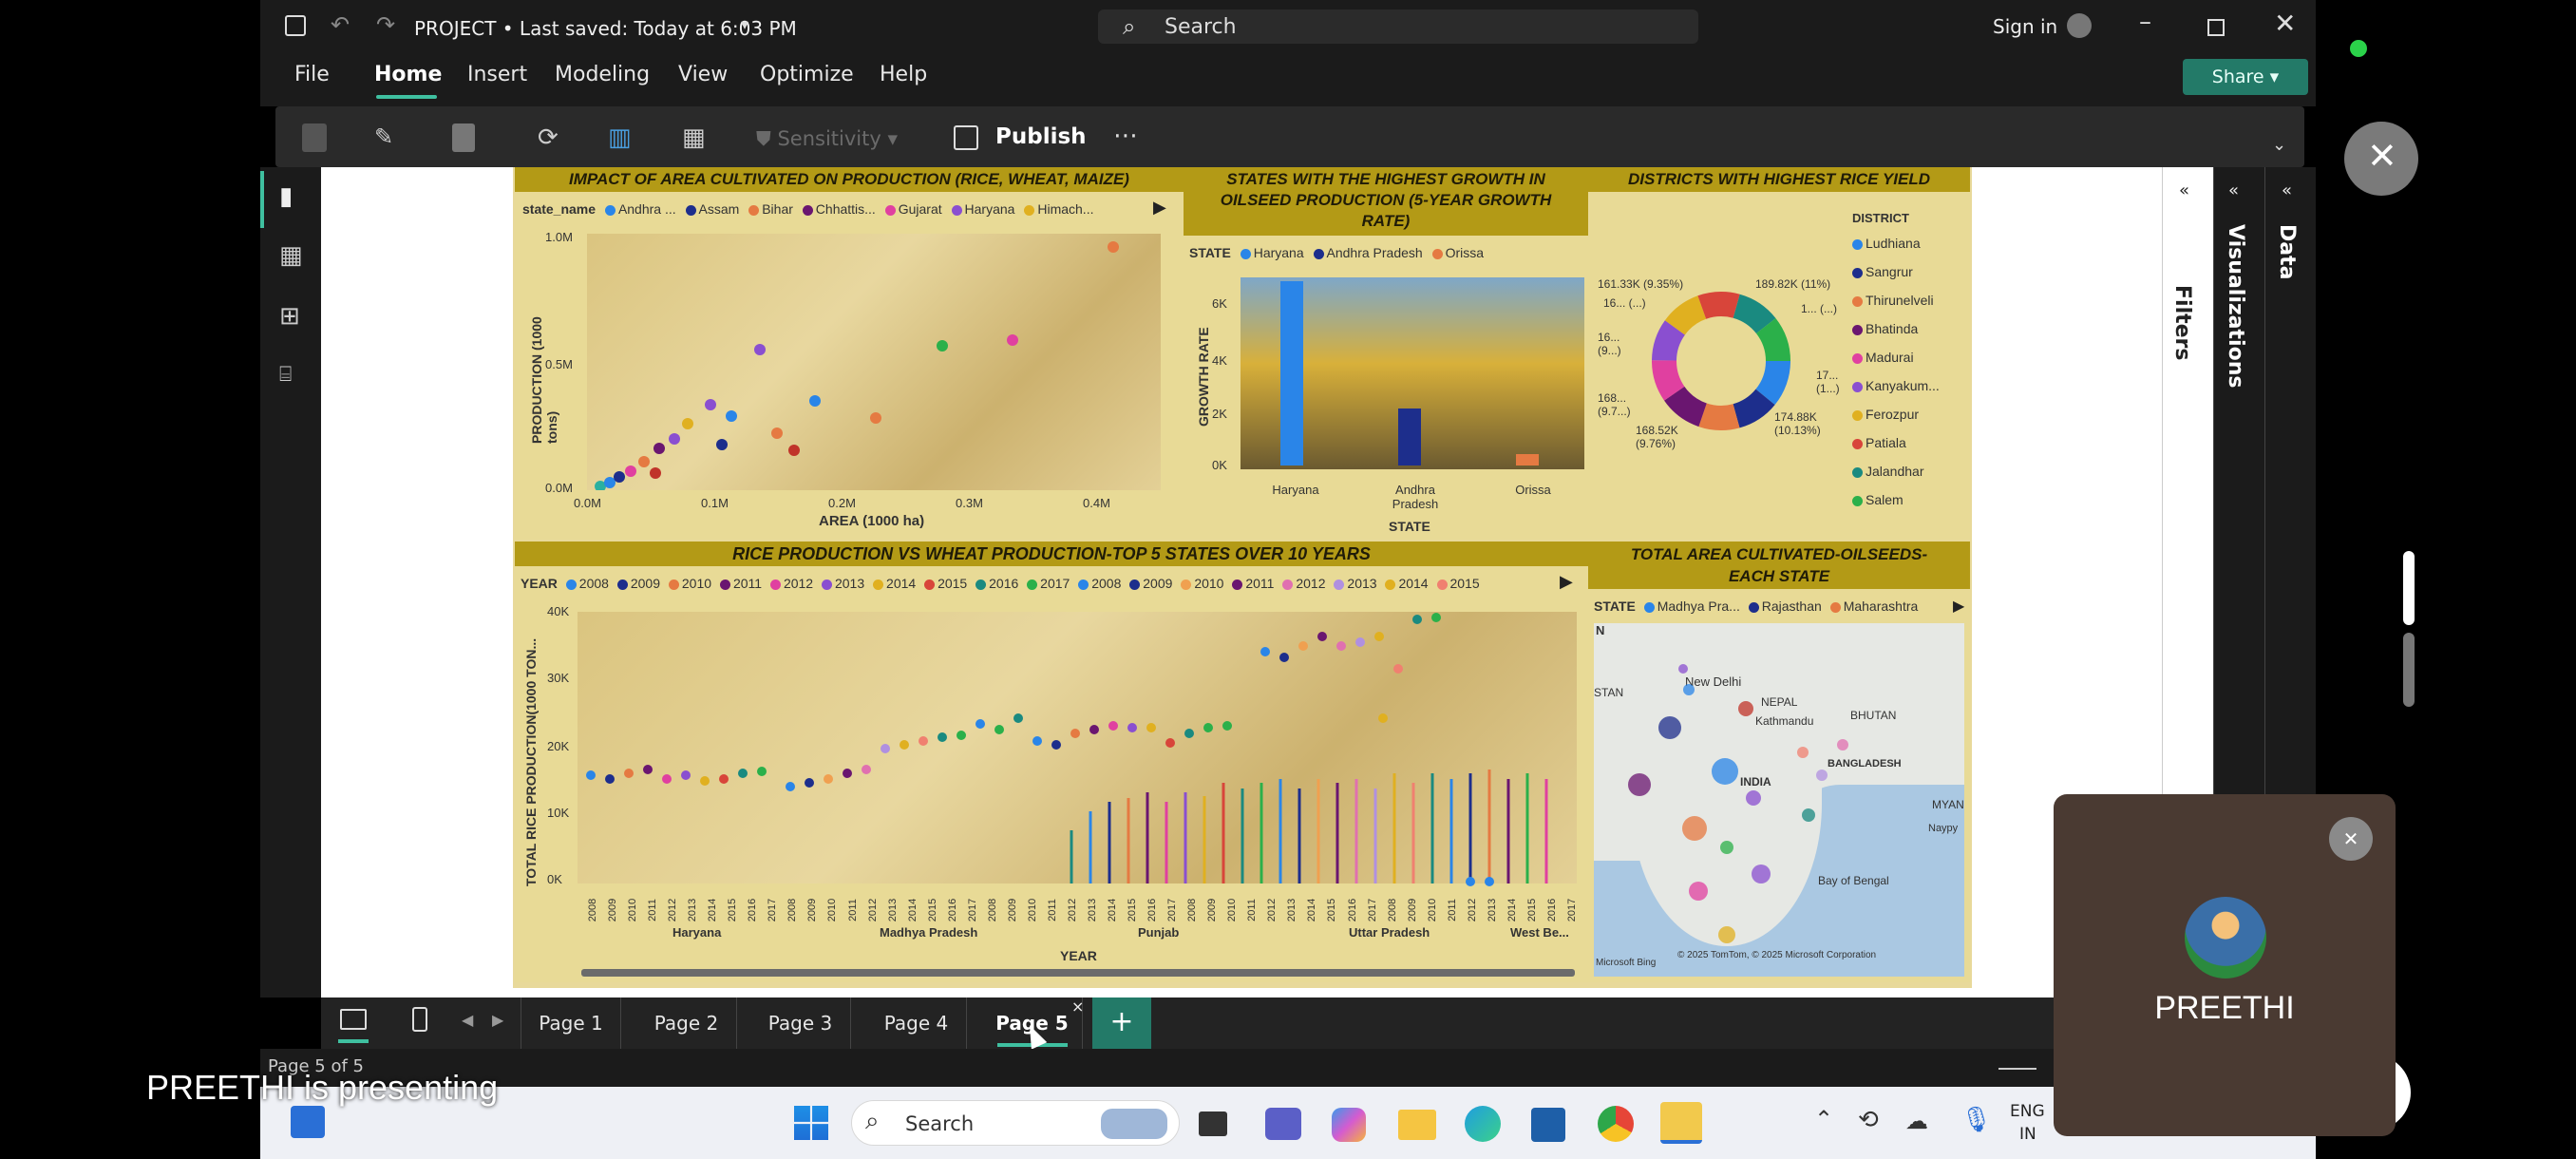 This screenshot has width=2576, height=1159. Describe the element at coordinates (1483, 1124) in the screenshot. I see `edge-icon` at that location.